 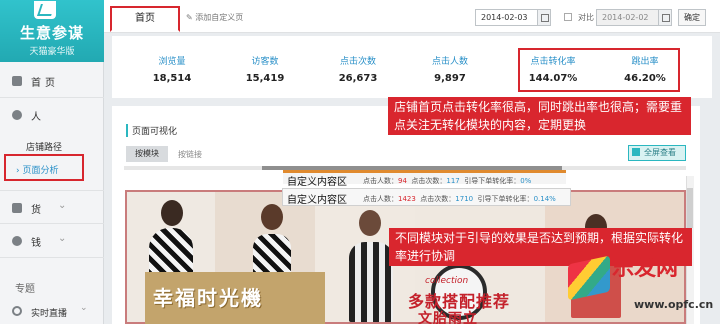 What do you see at coordinates (657, 153) in the screenshot?
I see `fullscreen-button: 全屏查看` at bounding box center [657, 153].